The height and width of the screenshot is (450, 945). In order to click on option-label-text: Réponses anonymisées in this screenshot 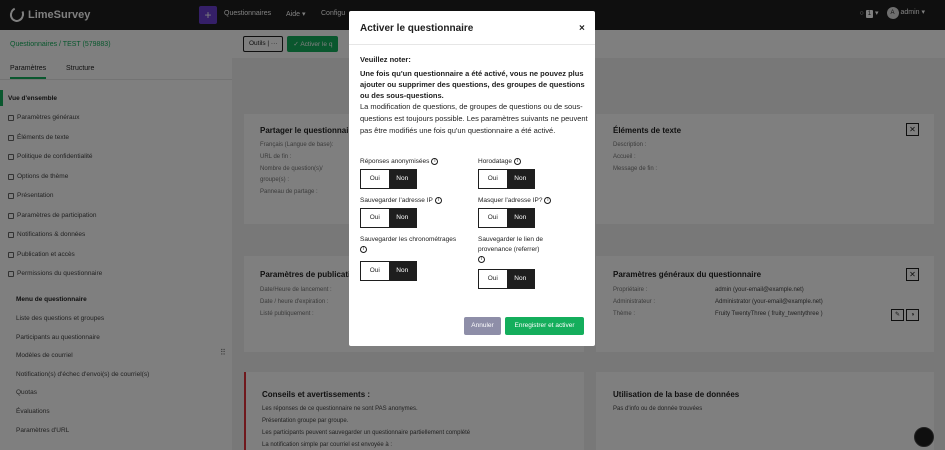, I will do `click(395, 161)`.